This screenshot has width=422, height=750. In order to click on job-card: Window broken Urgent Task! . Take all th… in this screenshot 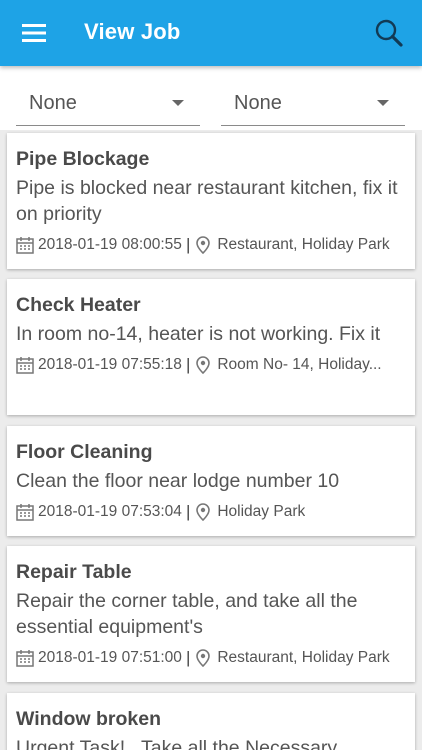, I will do `click(211, 721)`.